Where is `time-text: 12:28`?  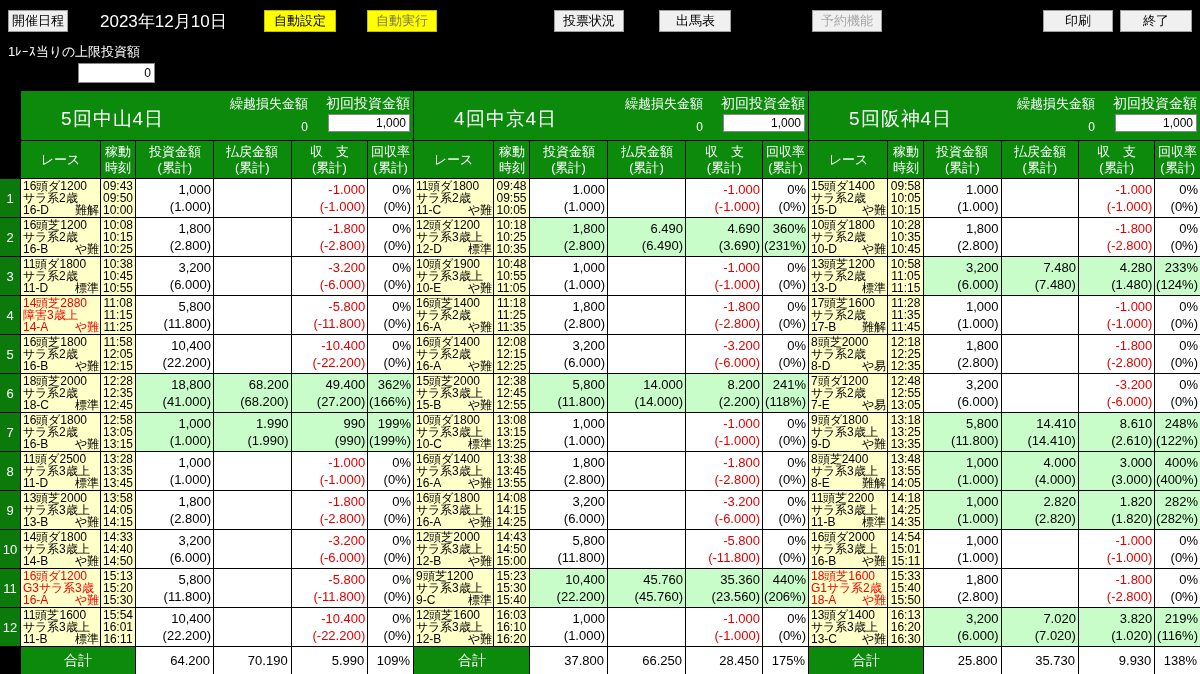 time-text: 12:28 is located at coordinates (118, 381).